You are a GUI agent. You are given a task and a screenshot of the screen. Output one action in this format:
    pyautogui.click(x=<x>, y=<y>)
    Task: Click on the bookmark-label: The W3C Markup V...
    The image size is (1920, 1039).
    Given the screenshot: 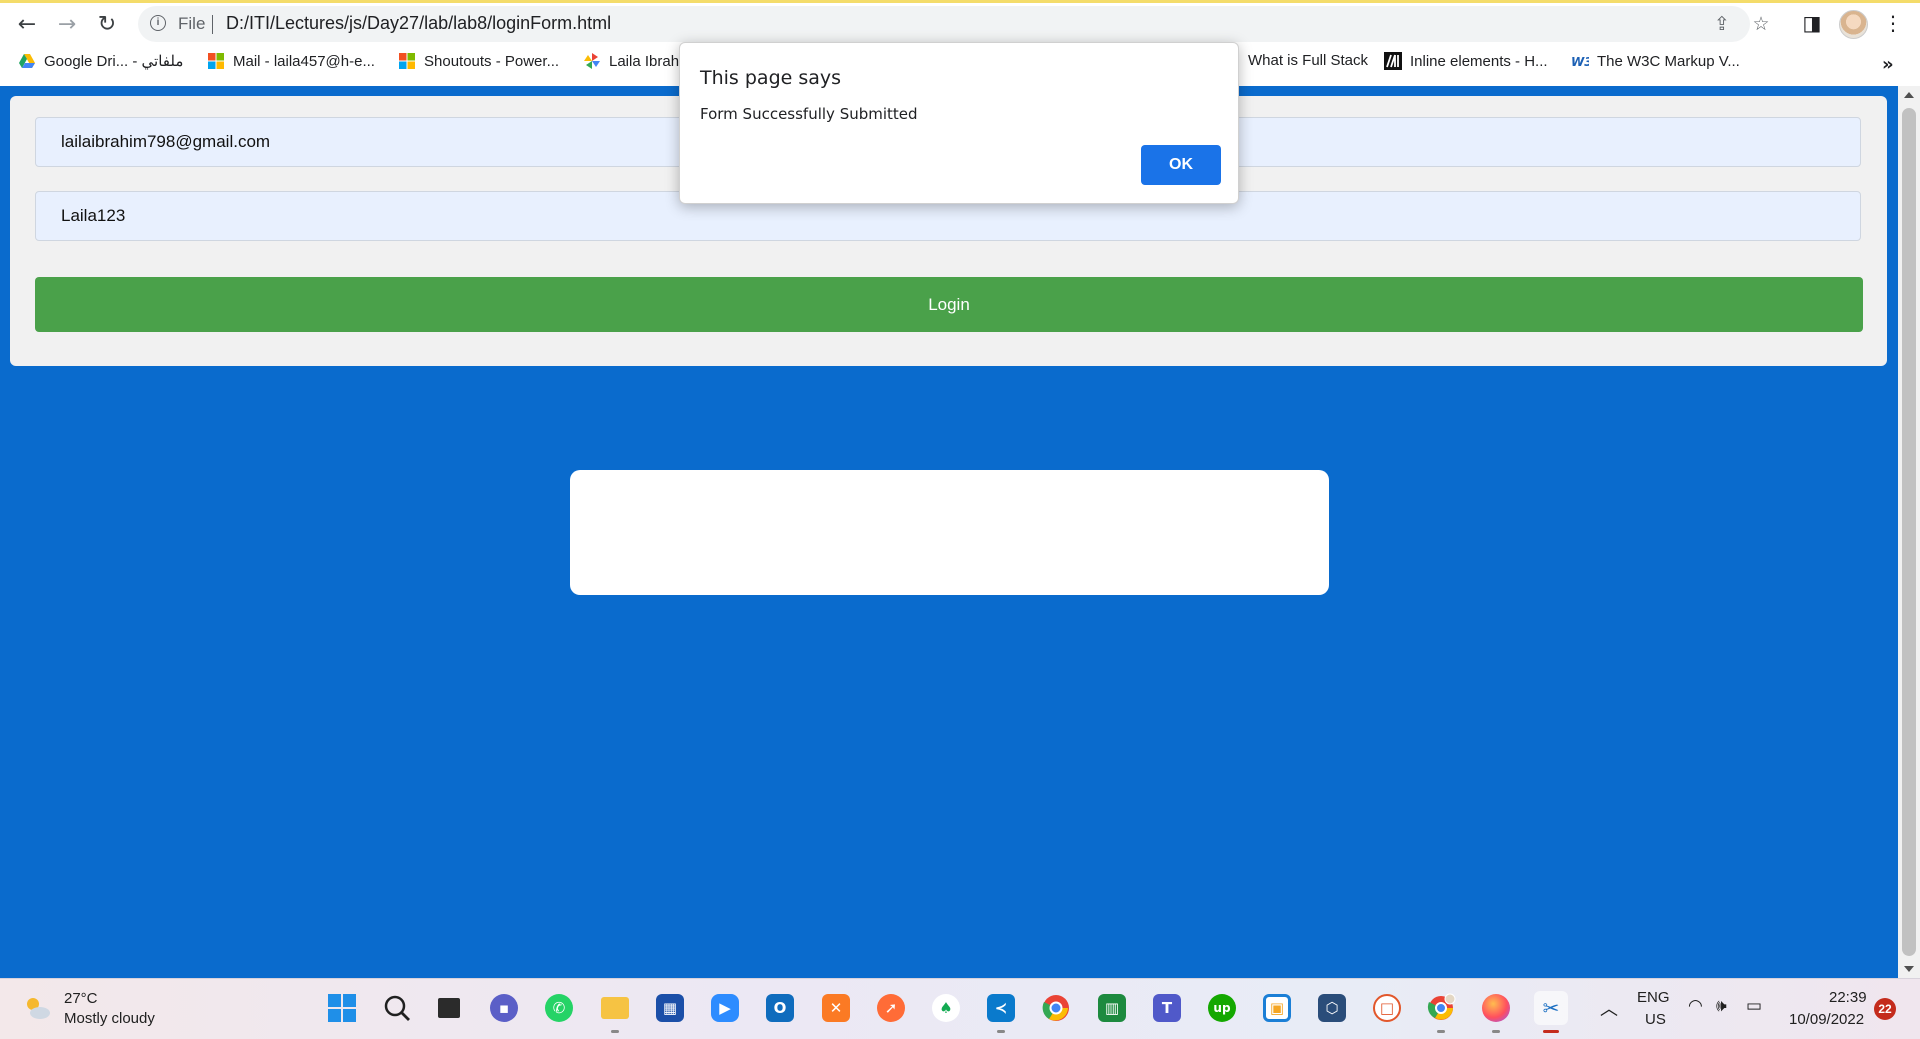 What is the action you would take?
    pyautogui.click(x=1668, y=61)
    